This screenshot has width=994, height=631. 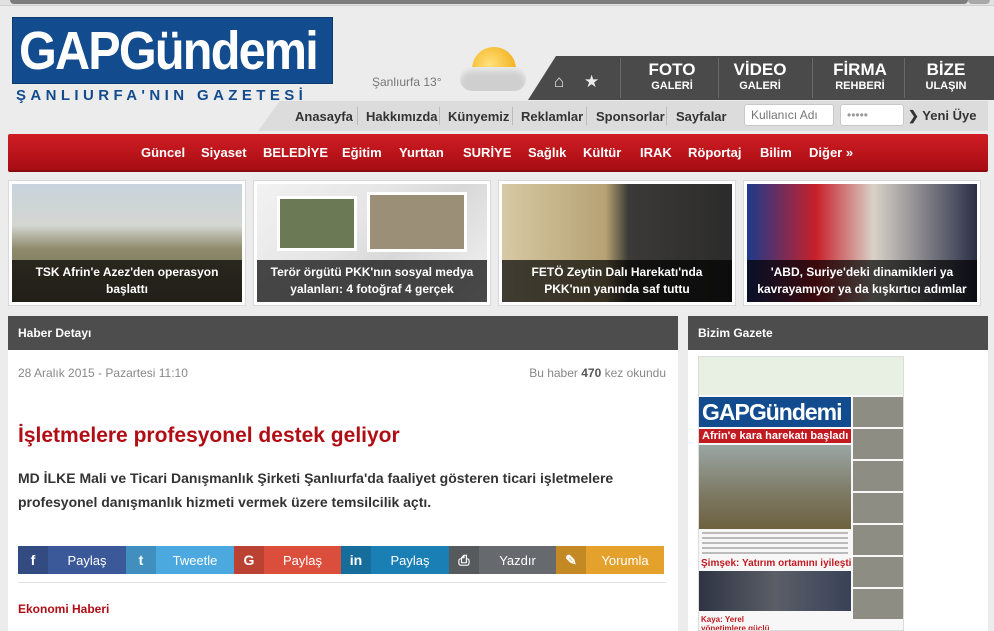 I want to click on site-logo: GAPGündemi ŞANLIURFA'NIN GAZETESİ, so click(x=172, y=62).